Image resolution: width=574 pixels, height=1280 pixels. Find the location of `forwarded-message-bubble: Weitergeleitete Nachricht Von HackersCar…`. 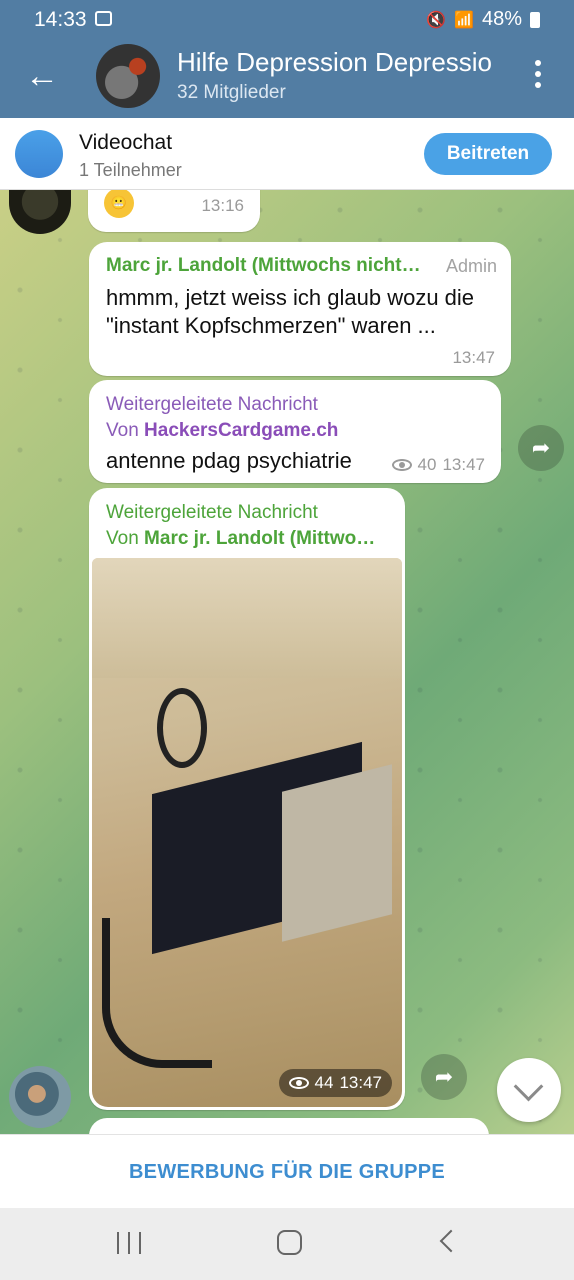

forwarded-message-bubble: Weitergeleitete Nachricht Von HackersCar… is located at coordinates (295, 431).